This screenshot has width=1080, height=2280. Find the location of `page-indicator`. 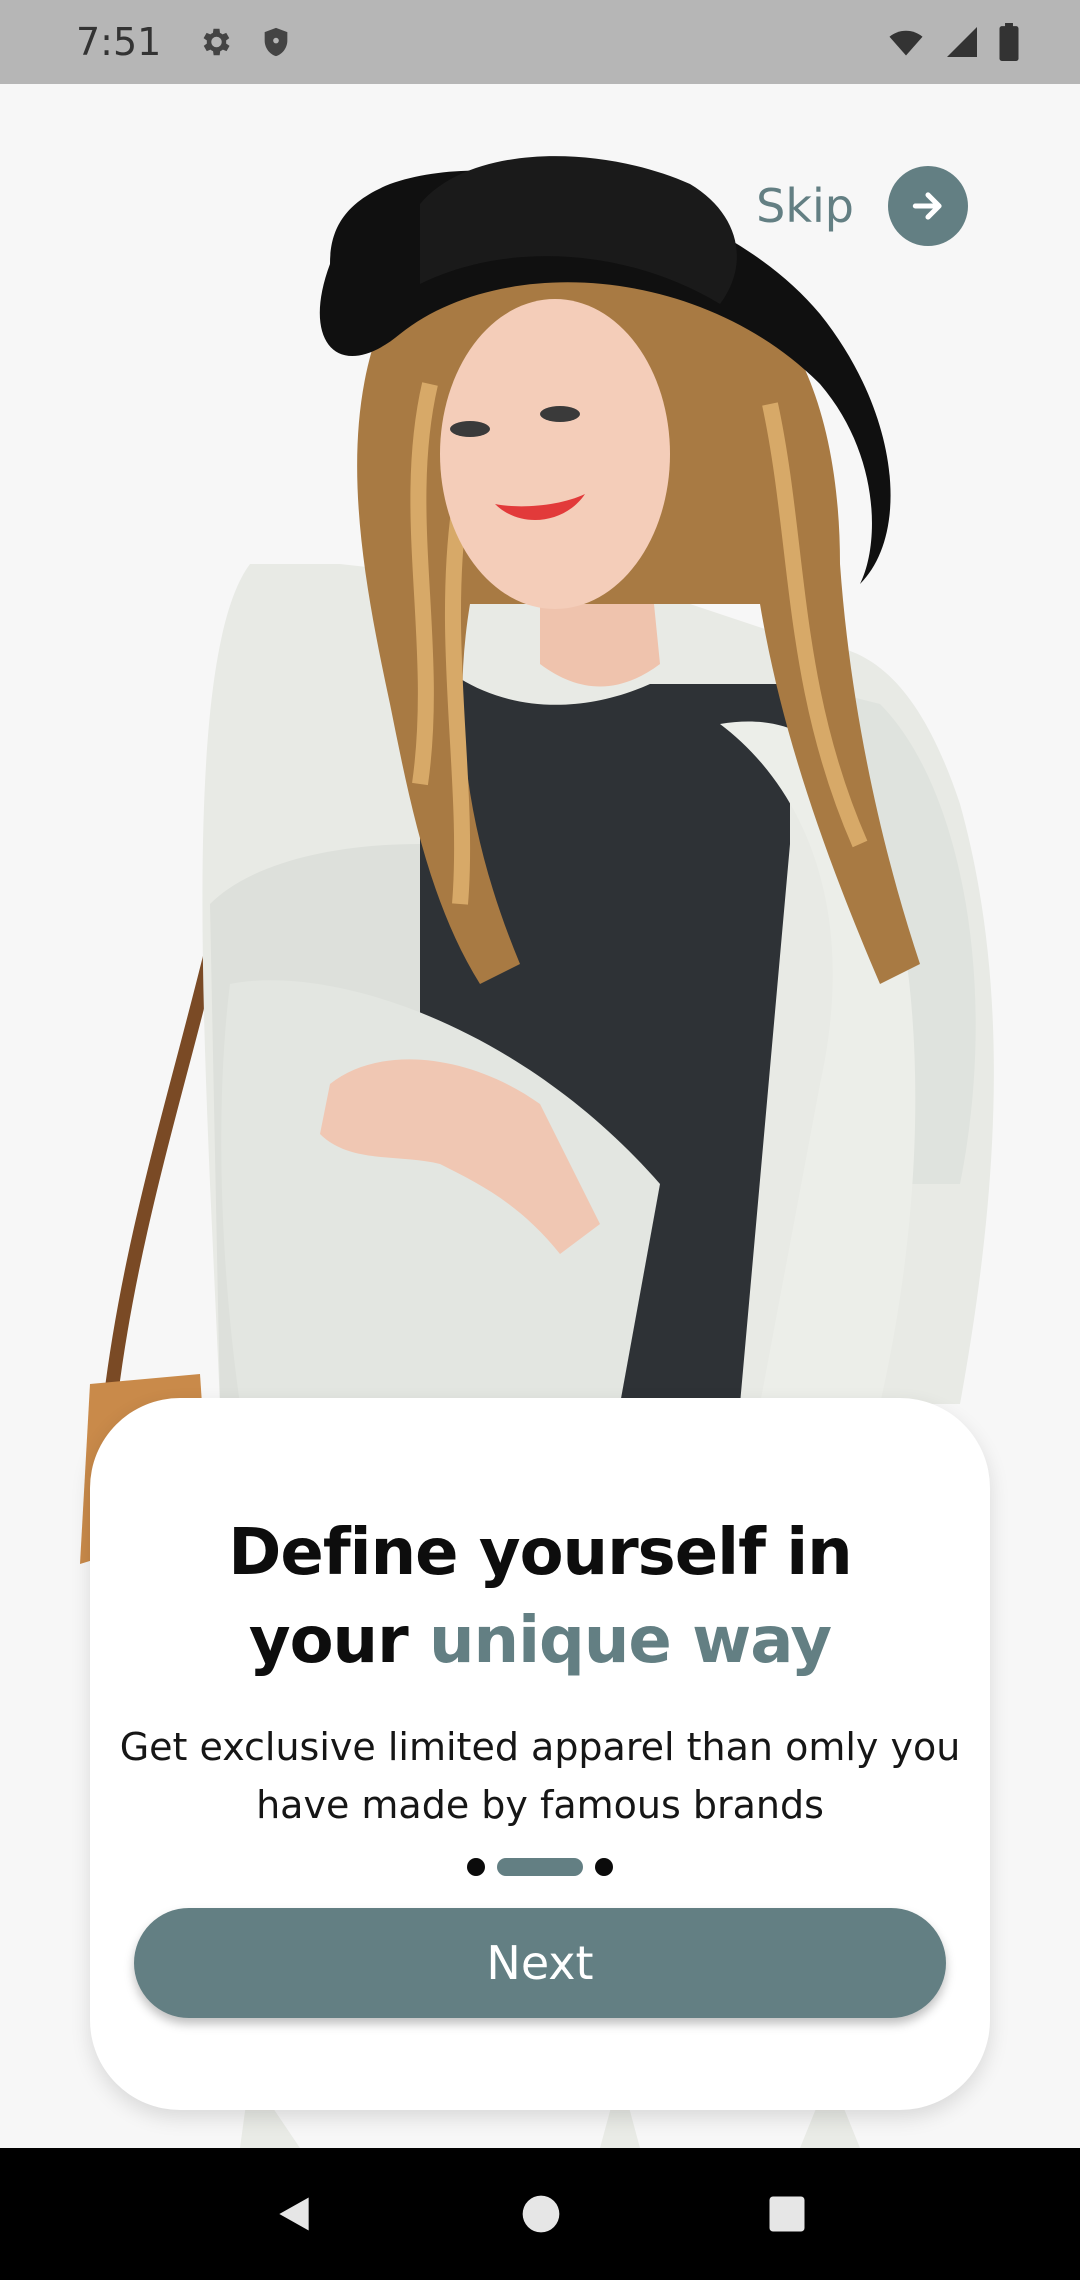

page-indicator is located at coordinates (540, 1867).